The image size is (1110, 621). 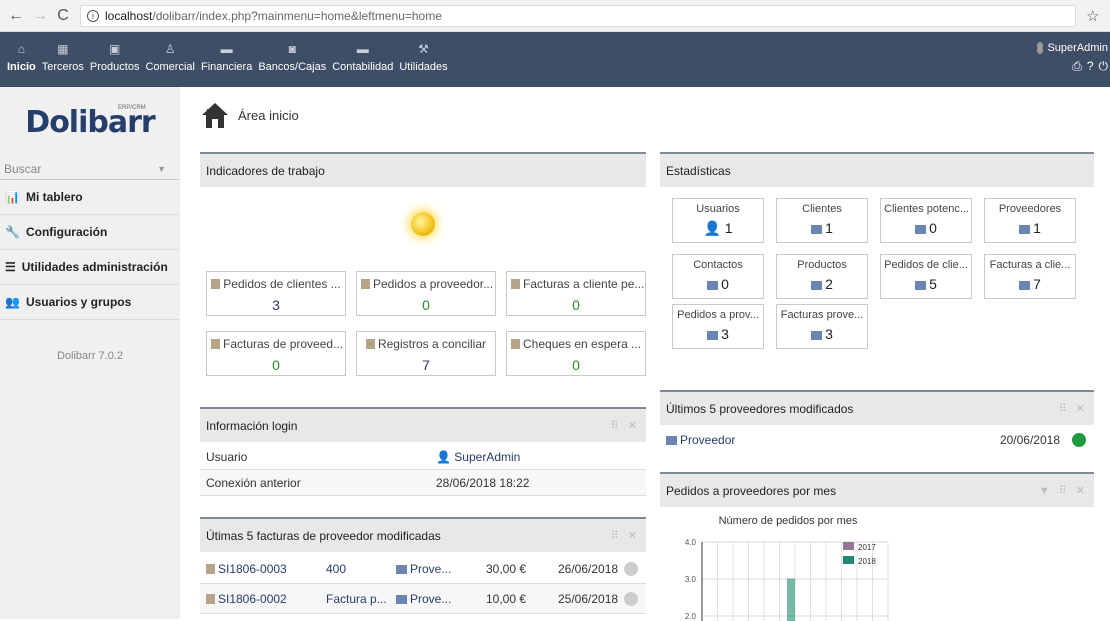 I want to click on login-user-label: Usuario, so click(x=227, y=456).